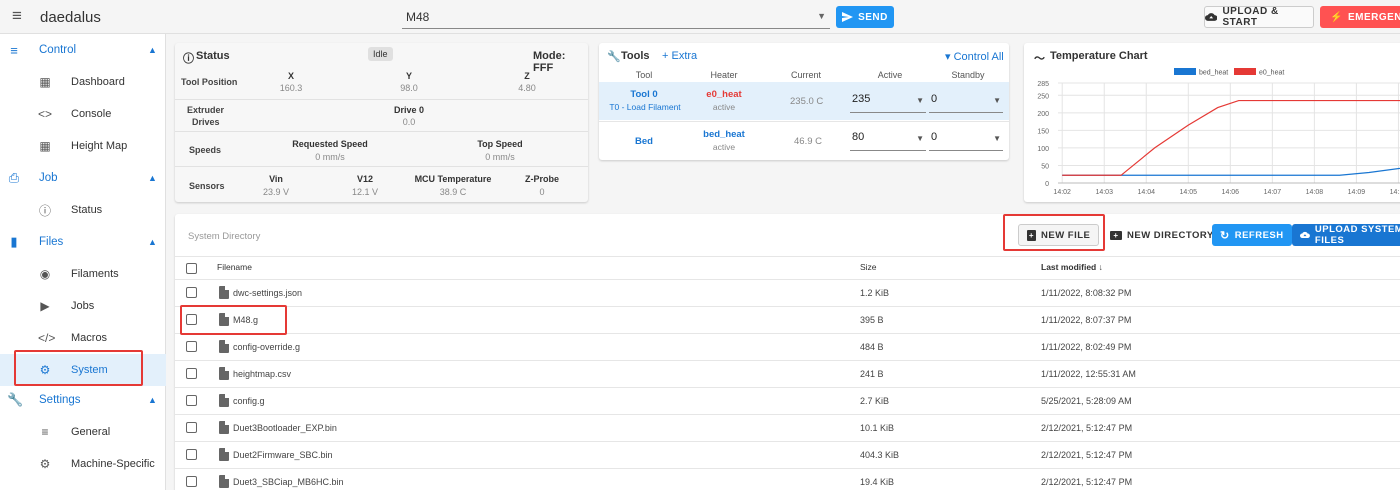  I want to click on file-name: config-override.g, so click(266, 347).